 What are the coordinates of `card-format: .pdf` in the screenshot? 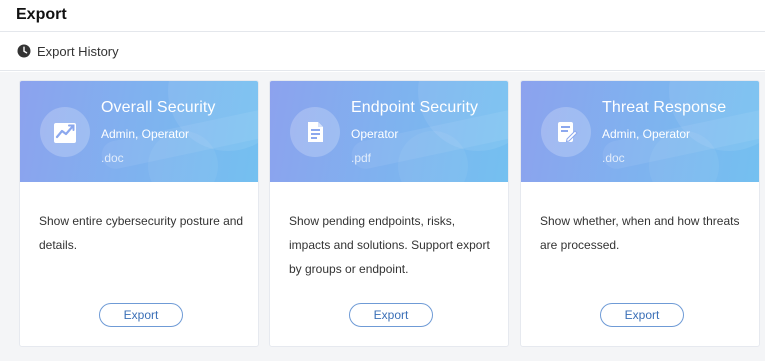 It's located at (361, 158).